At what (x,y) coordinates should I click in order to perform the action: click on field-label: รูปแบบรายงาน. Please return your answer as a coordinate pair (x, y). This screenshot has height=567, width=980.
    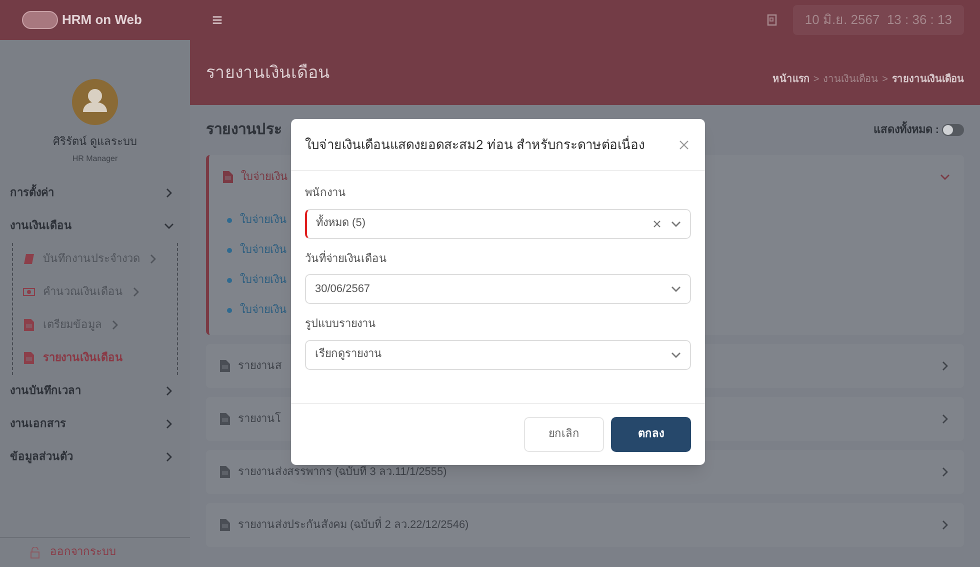
    Looking at the image, I should click on (341, 324).